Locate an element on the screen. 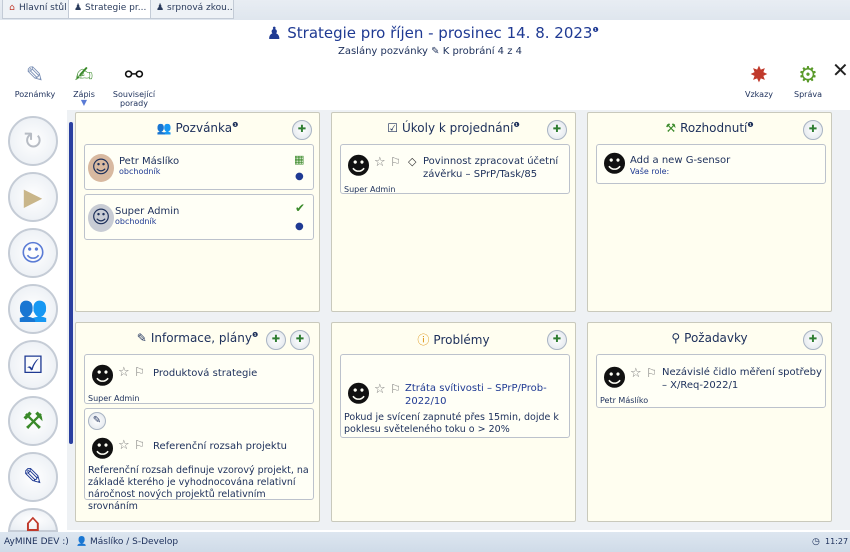 The image size is (850, 552). location-pin-icon: ⚲ is located at coordinates (676, 338).